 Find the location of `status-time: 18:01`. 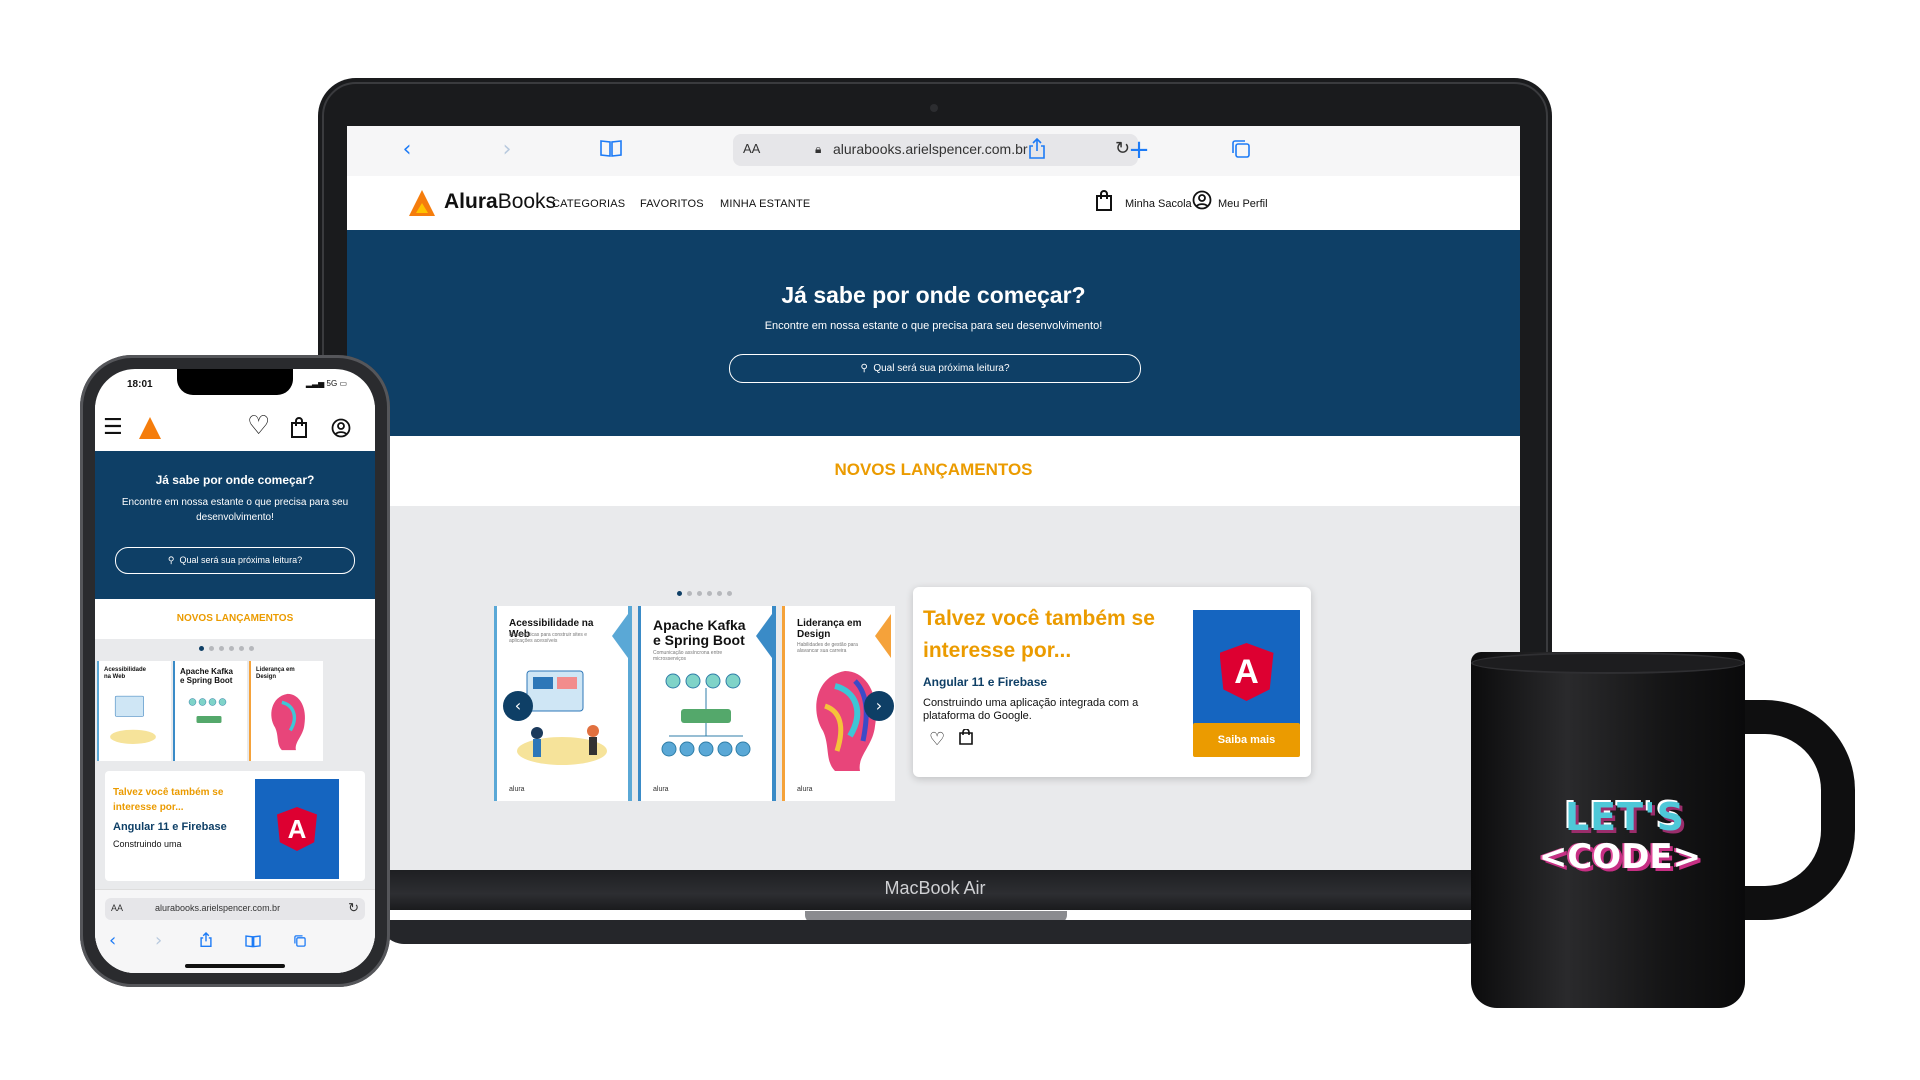

status-time: 18:01 is located at coordinates (140, 384).